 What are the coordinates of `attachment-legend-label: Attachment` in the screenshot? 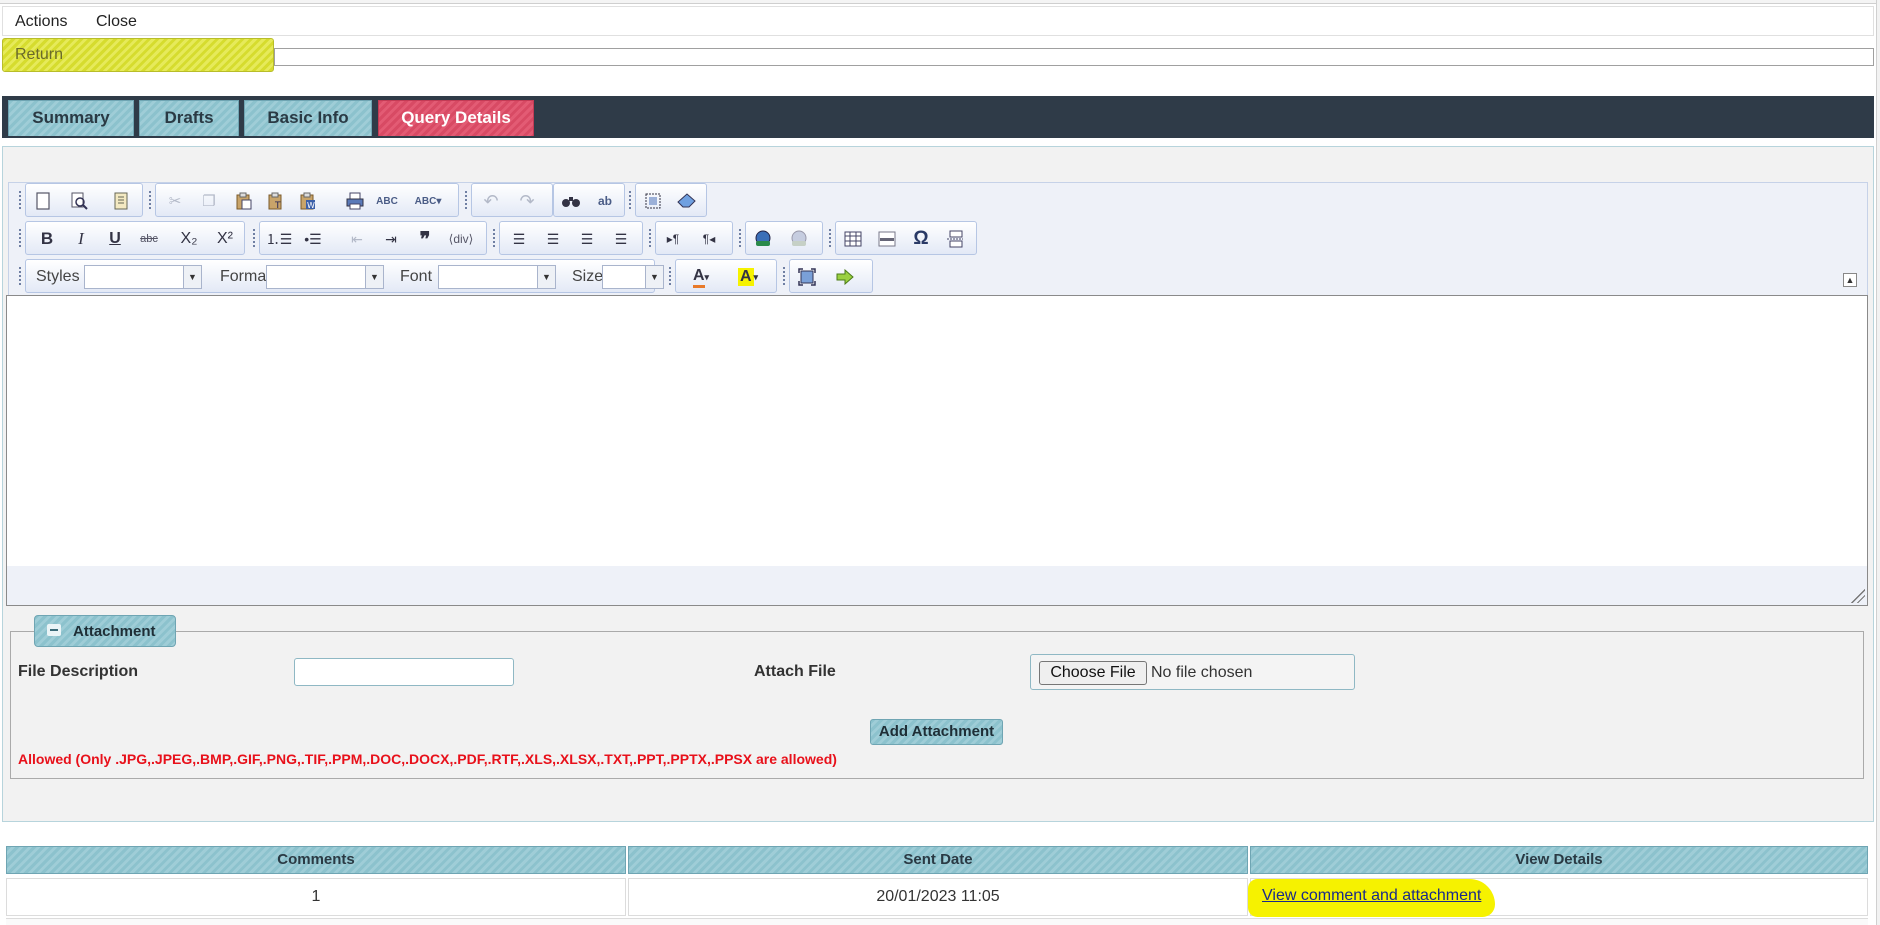 It's located at (114, 631).